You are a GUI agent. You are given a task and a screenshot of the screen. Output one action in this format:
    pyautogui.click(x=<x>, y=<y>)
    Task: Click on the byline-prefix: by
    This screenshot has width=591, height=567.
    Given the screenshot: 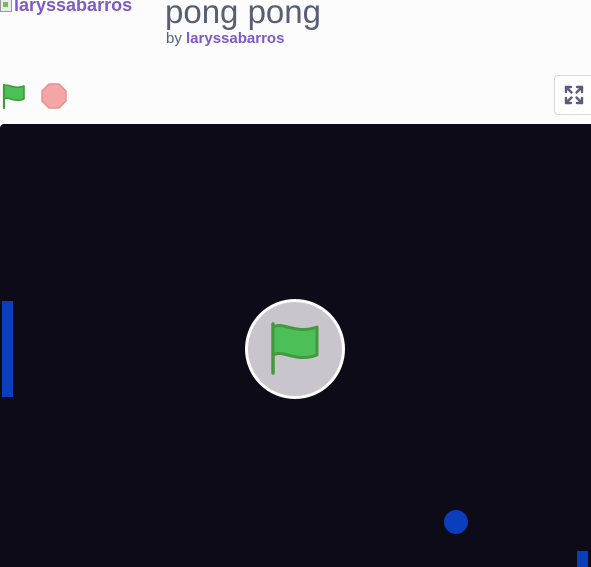 What is the action you would take?
    pyautogui.click(x=174, y=38)
    